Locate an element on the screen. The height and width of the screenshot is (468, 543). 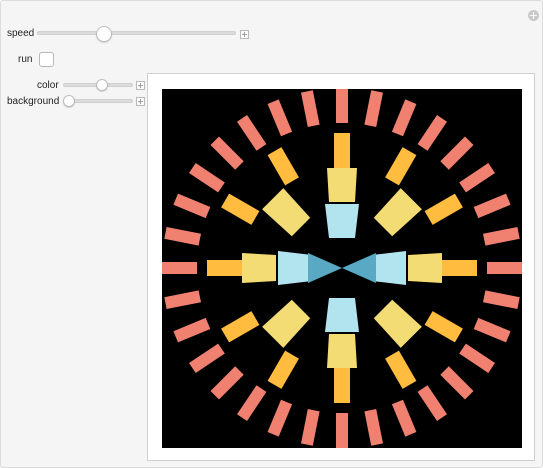
speed-slider is located at coordinates (136, 33).